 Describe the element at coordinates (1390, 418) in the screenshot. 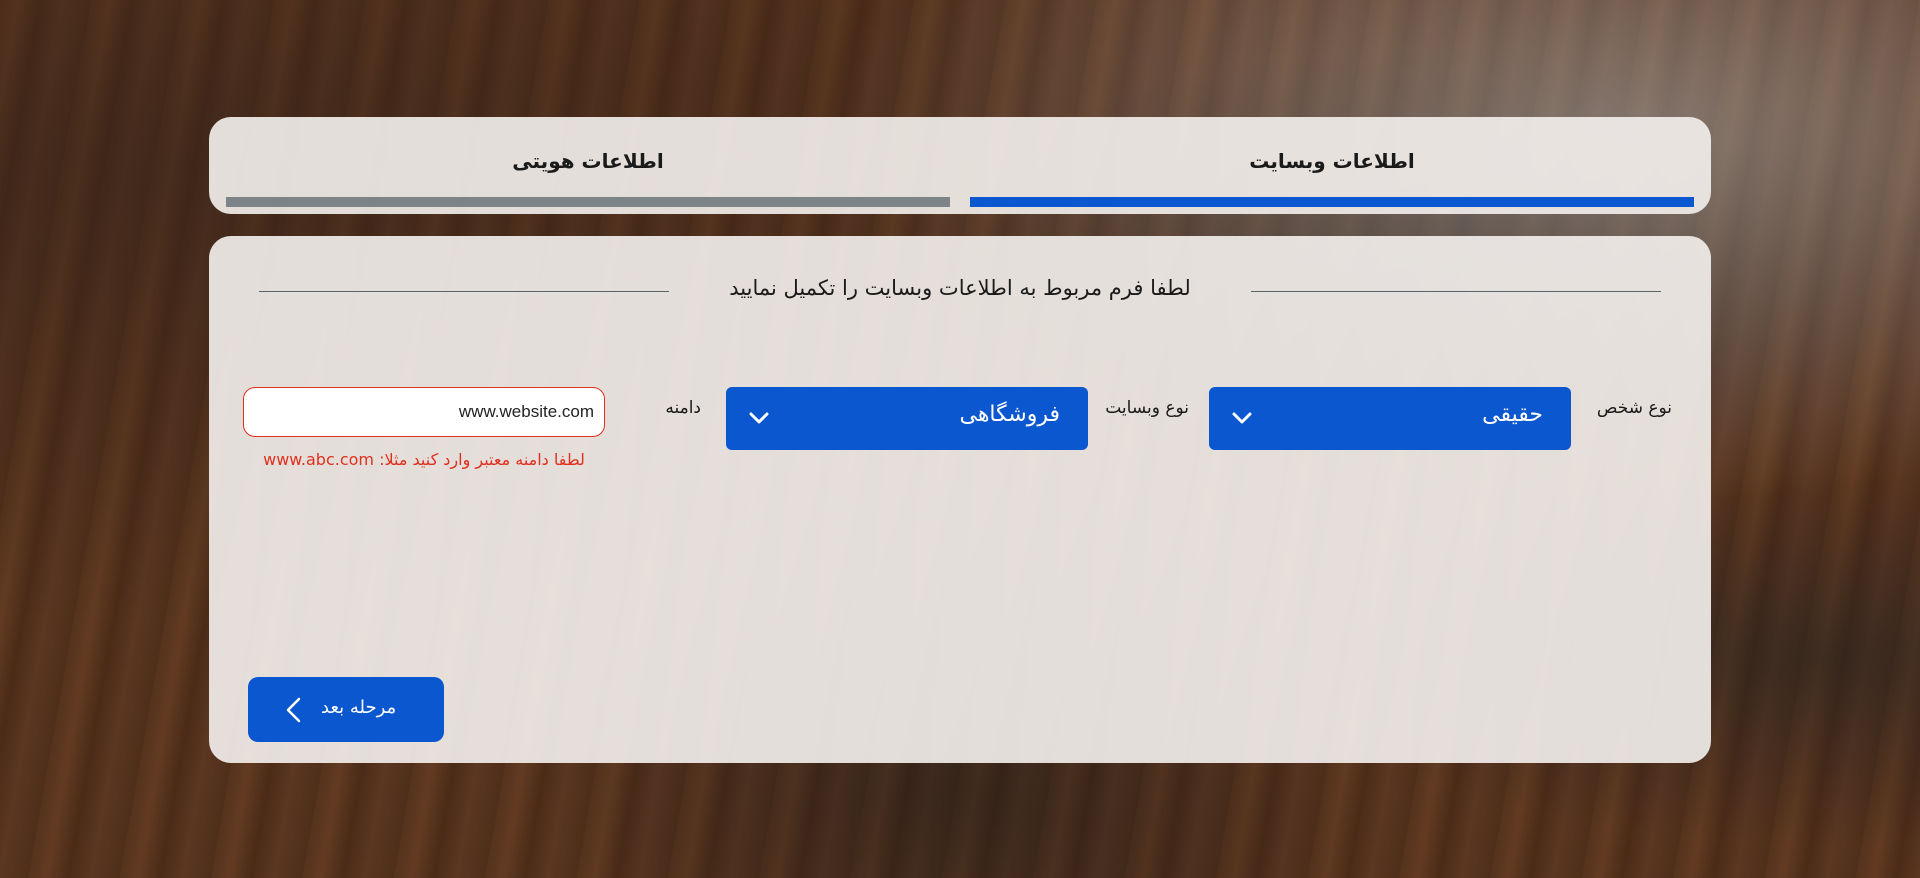

I see `person-type-select: حقیقی` at that location.